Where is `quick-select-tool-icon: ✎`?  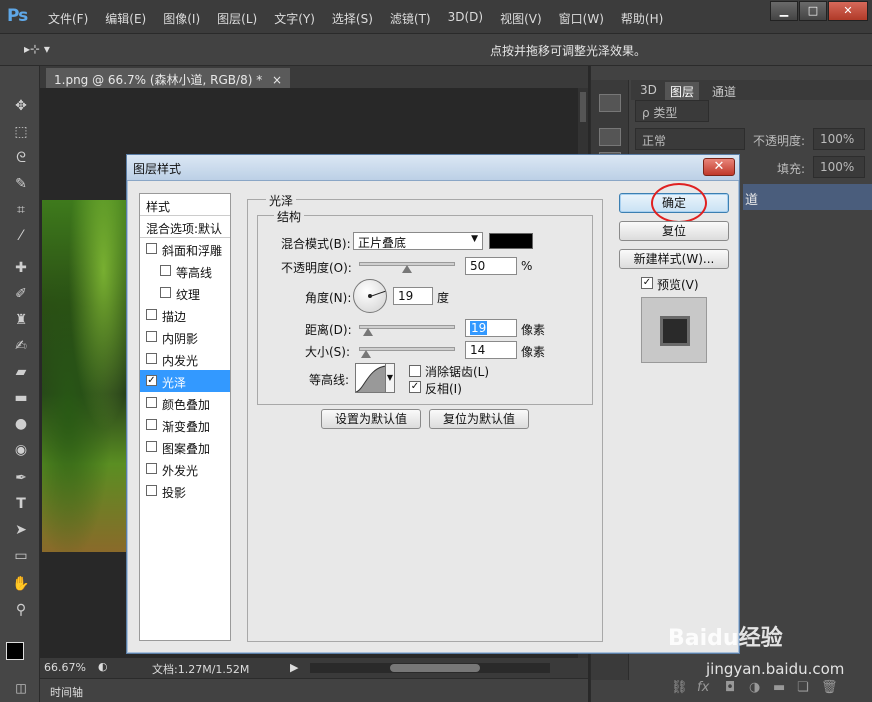 quick-select-tool-icon: ✎ is located at coordinates (21, 184).